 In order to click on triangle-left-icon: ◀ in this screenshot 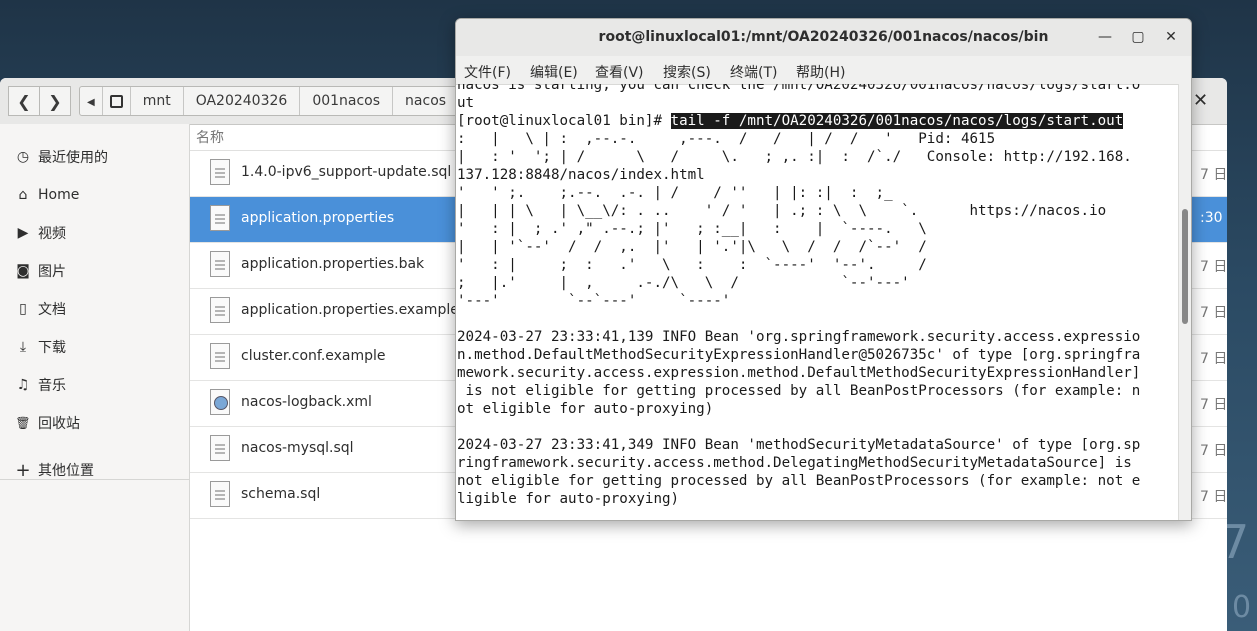, I will do `click(91, 102)`.